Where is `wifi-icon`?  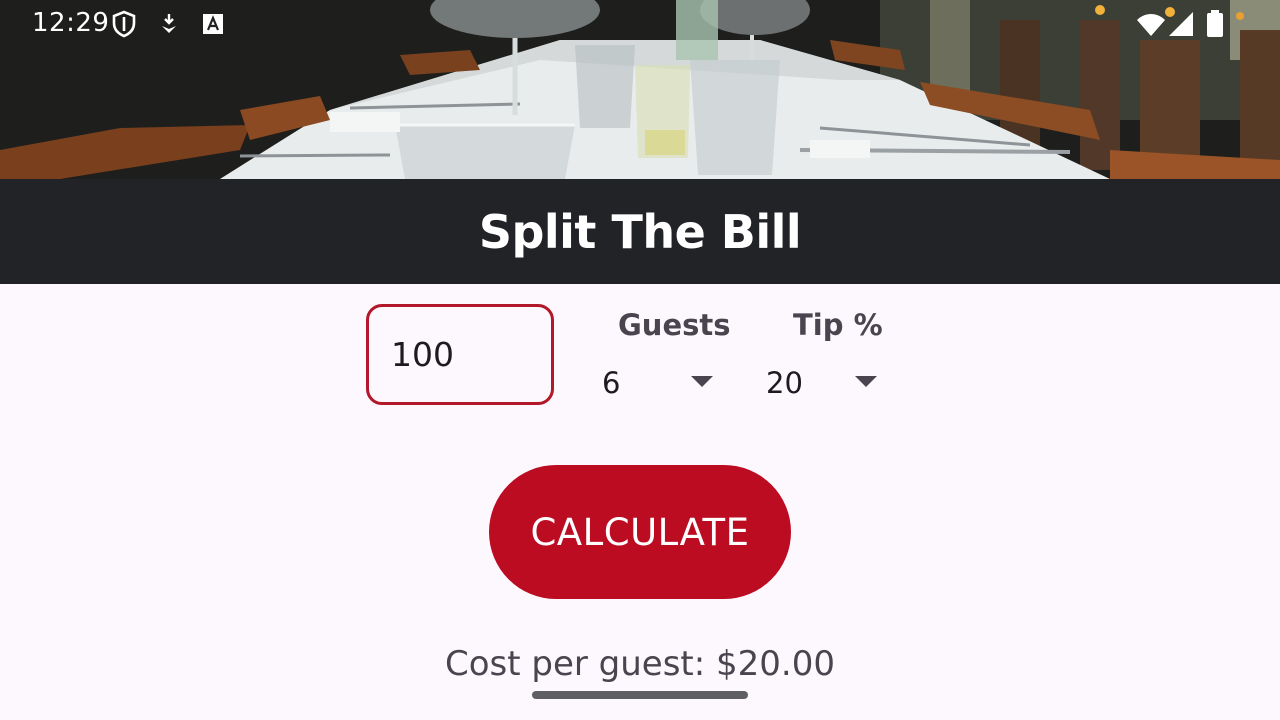 wifi-icon is located at coordinates (1151, 24).